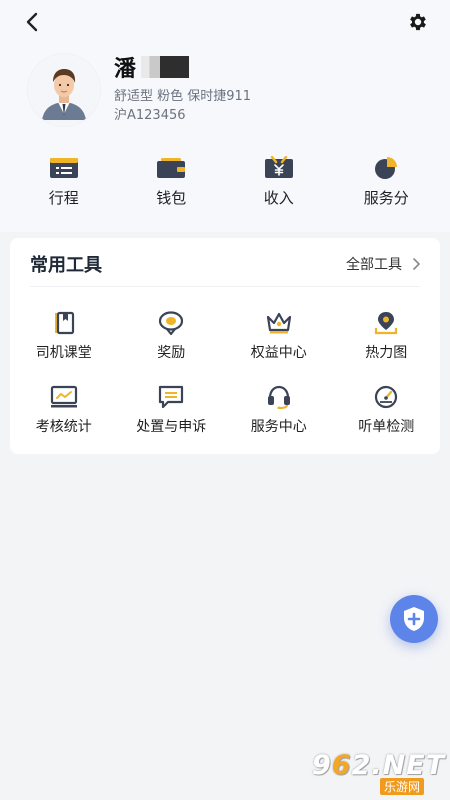 The width and height of the screenshot is (450, 800). What do you see at coordinates (63, 427) in the screenshot?
I see `tool-label: 考核统计` at bounding box center [63, 427].